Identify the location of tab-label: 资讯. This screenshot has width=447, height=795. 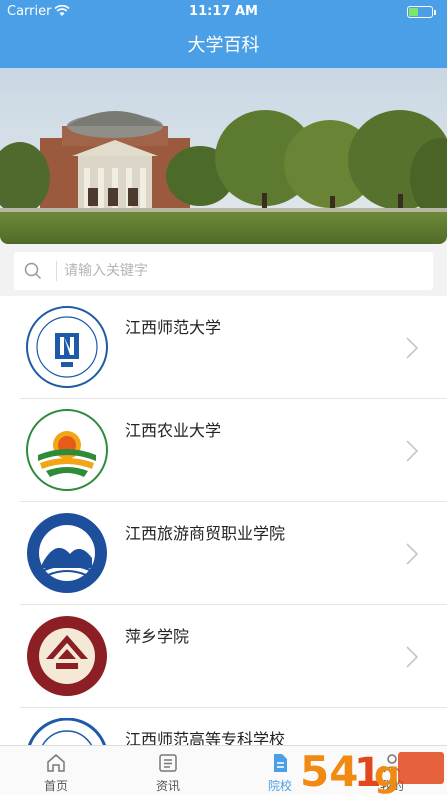
(167, 786).